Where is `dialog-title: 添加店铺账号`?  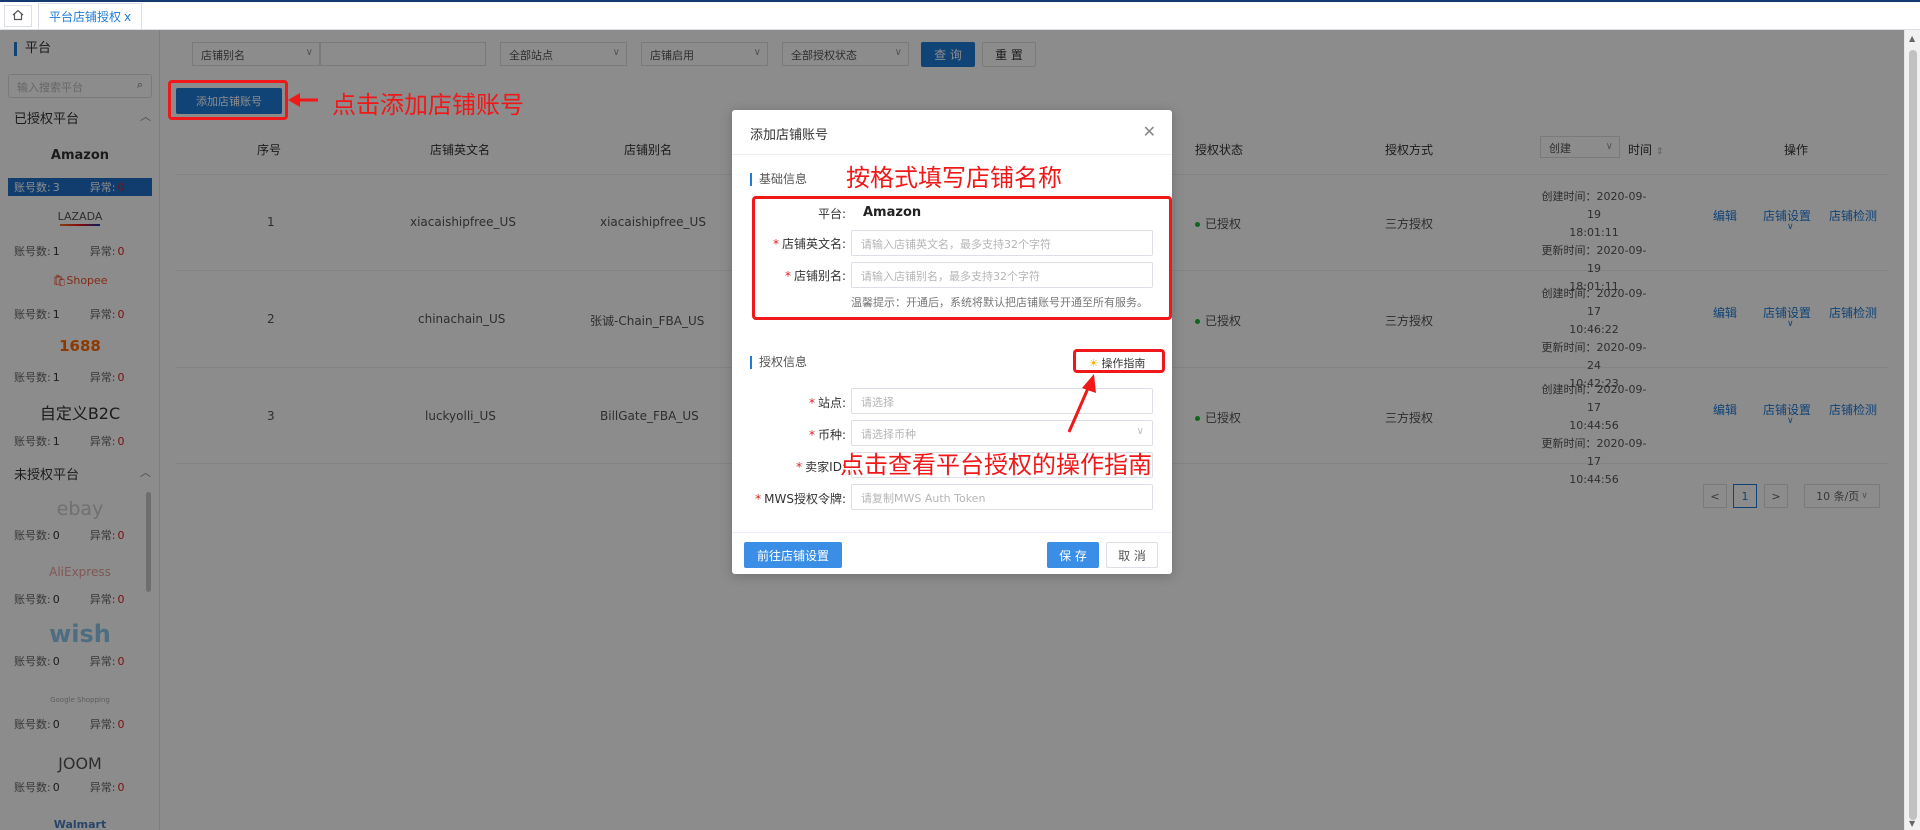
dialog-title: 添加店铺账号 is located at coordinates (789, 135).